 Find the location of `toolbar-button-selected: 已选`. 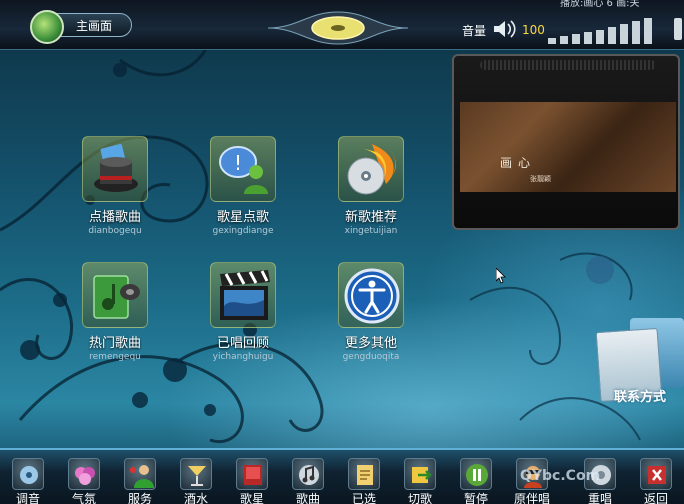

toolbar-button-selected: 已选 is located at coordinates (364, 477).